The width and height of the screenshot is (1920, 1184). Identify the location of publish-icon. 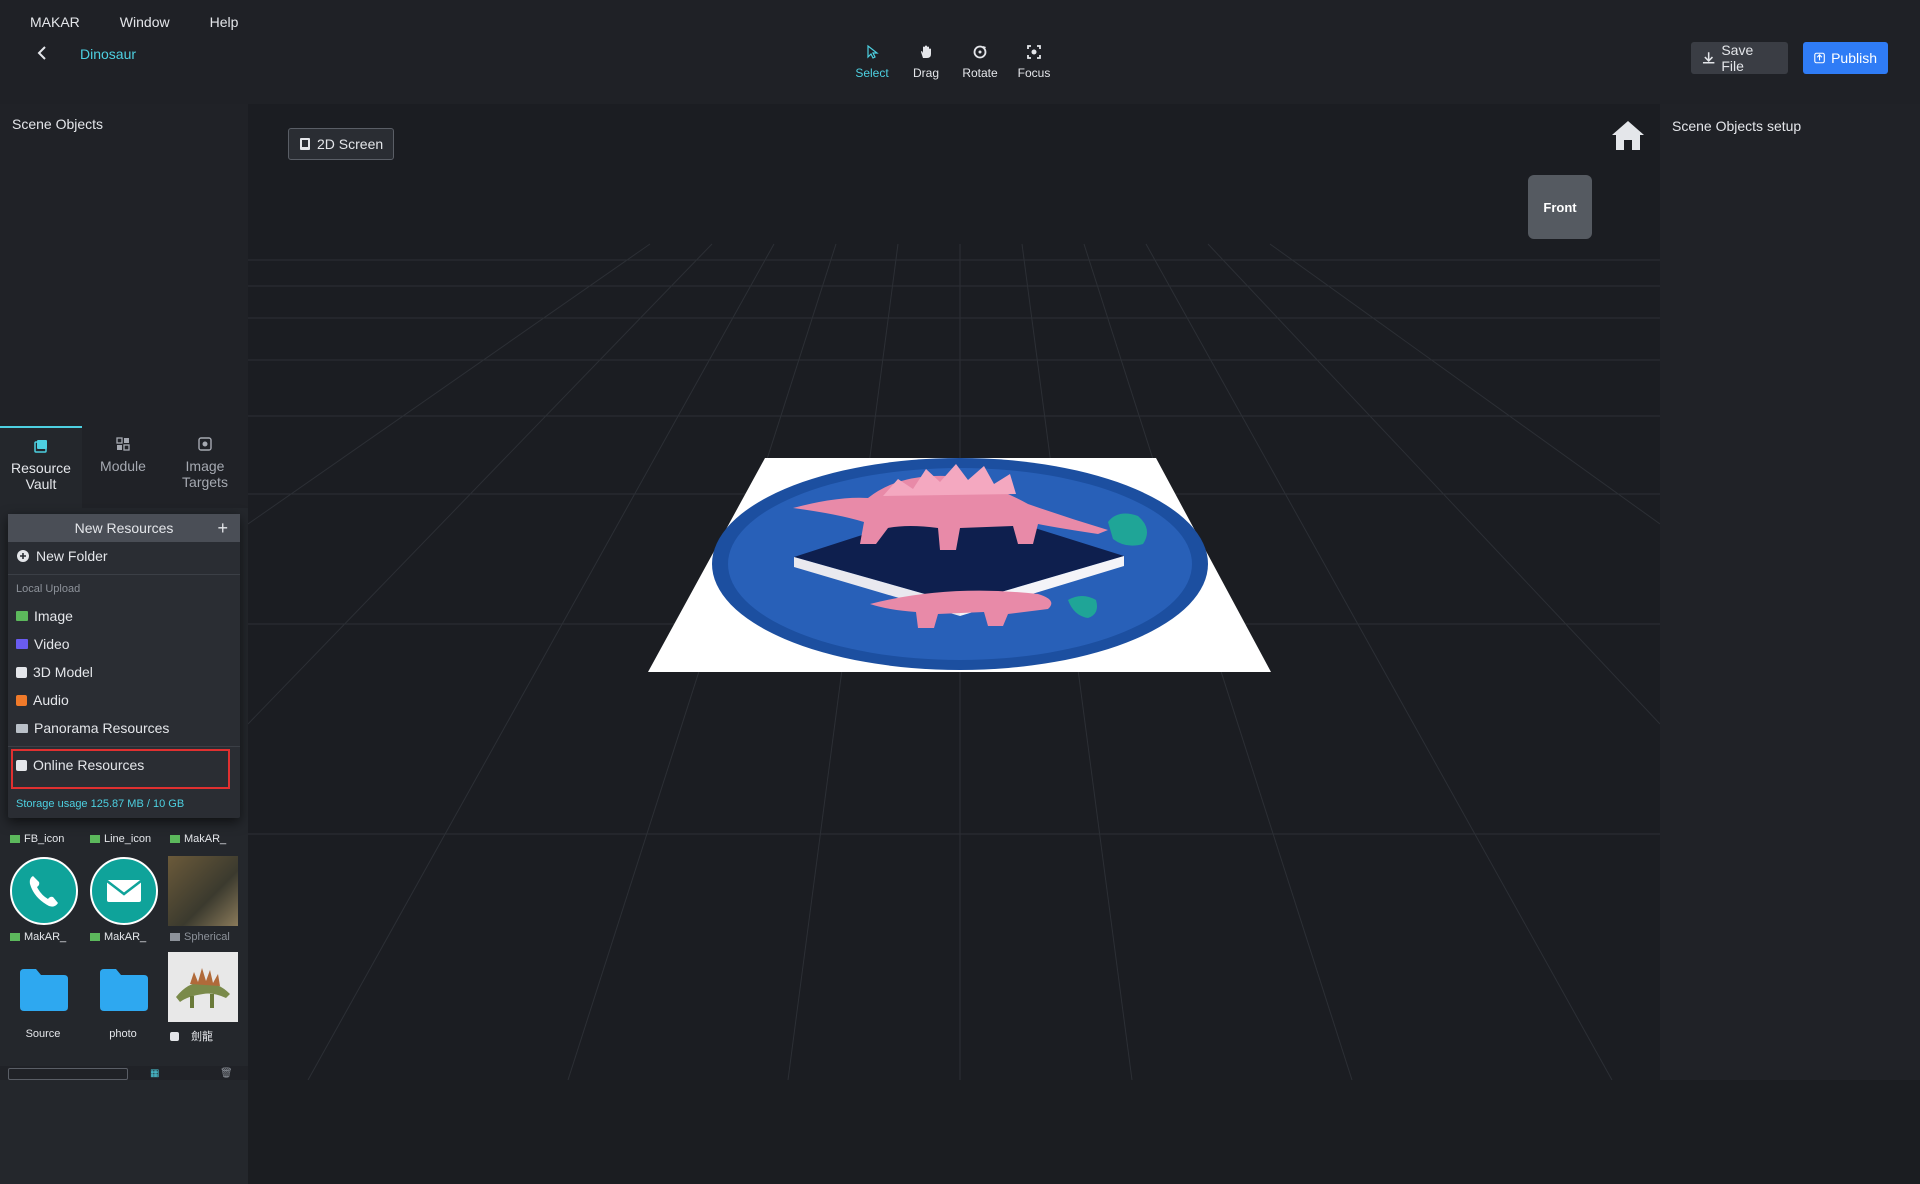
(1819, 58).